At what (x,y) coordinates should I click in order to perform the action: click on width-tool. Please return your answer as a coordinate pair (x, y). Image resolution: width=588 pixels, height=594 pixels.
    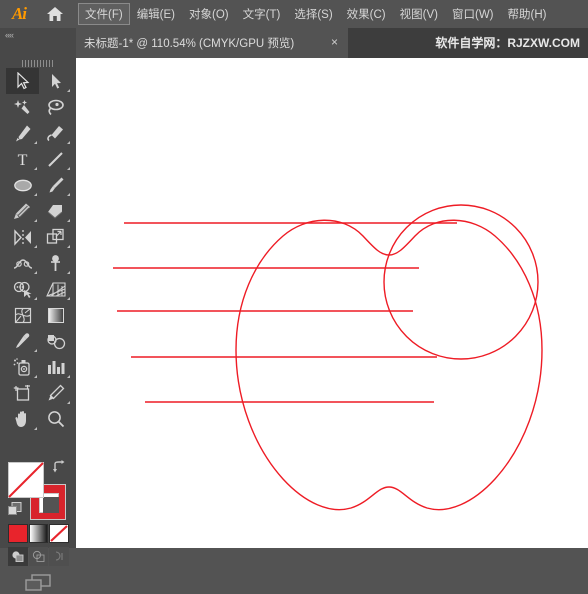
    Looking at the image, I should click on (22, 263).